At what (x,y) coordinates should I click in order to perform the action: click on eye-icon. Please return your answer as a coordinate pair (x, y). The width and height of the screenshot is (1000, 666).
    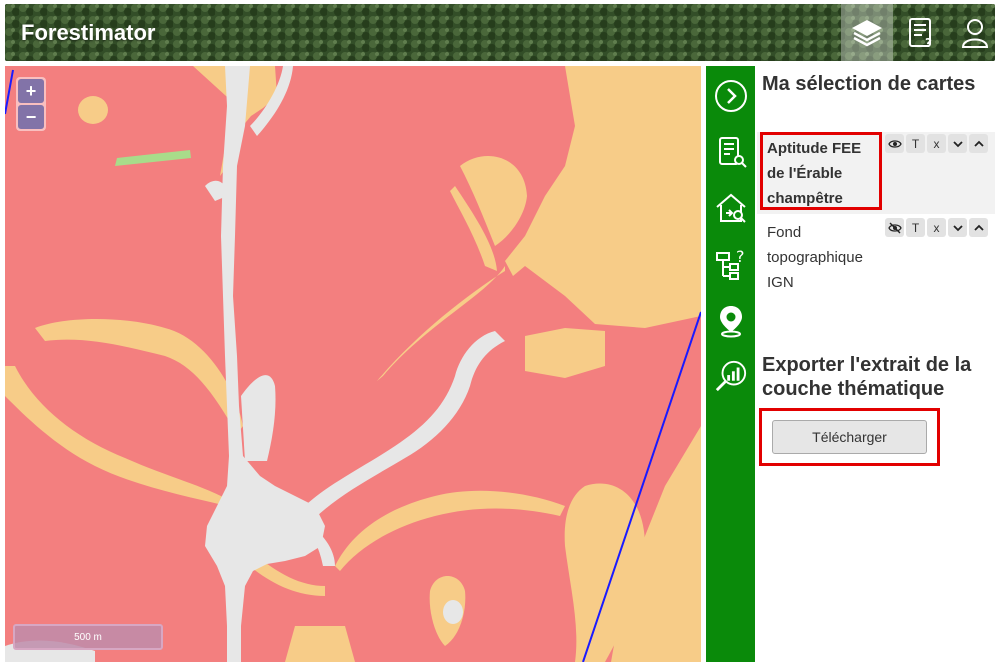
    Looking at the image, I should click on (894, 143).